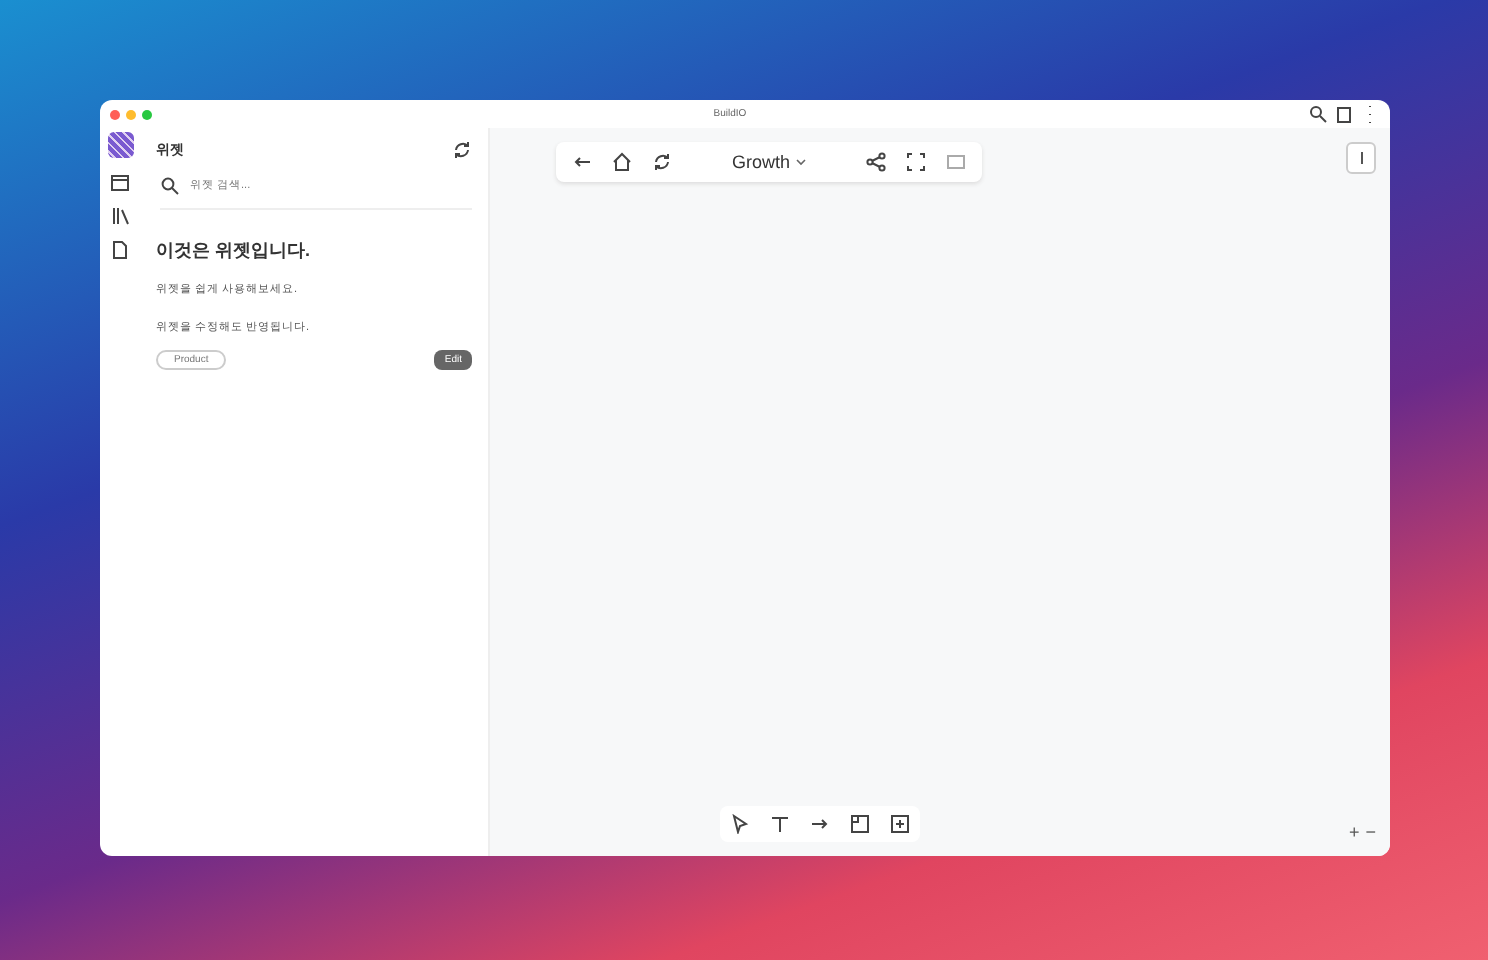 Image resolution: width=1488 pixels, height=960 pixels. Describe the element at coordinates (820, 824) in the screenshot. I see `arrow-icon` at that location.